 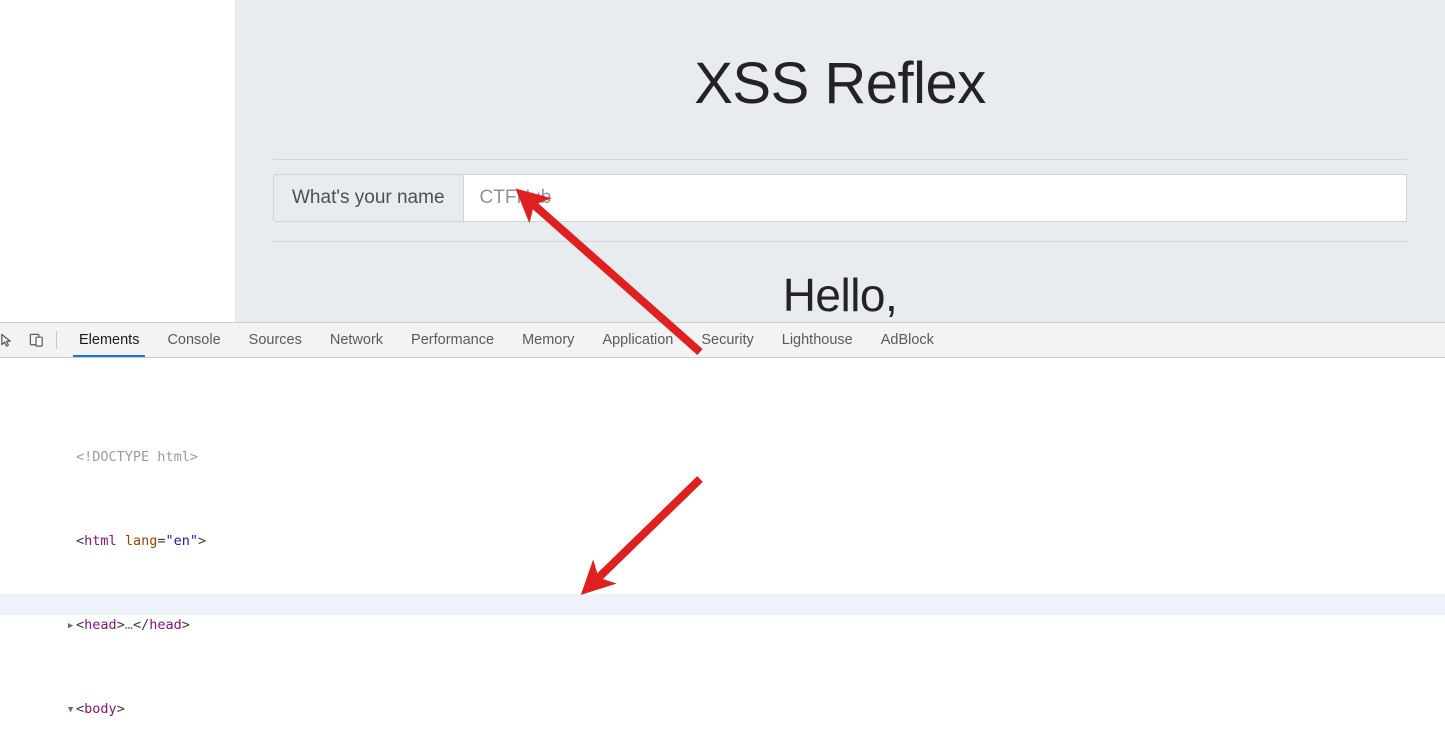 What do you see at coordinates (141, 541) in the screenshot?
I see `attr-lang-name: lang` at bounding box center [141, 541].